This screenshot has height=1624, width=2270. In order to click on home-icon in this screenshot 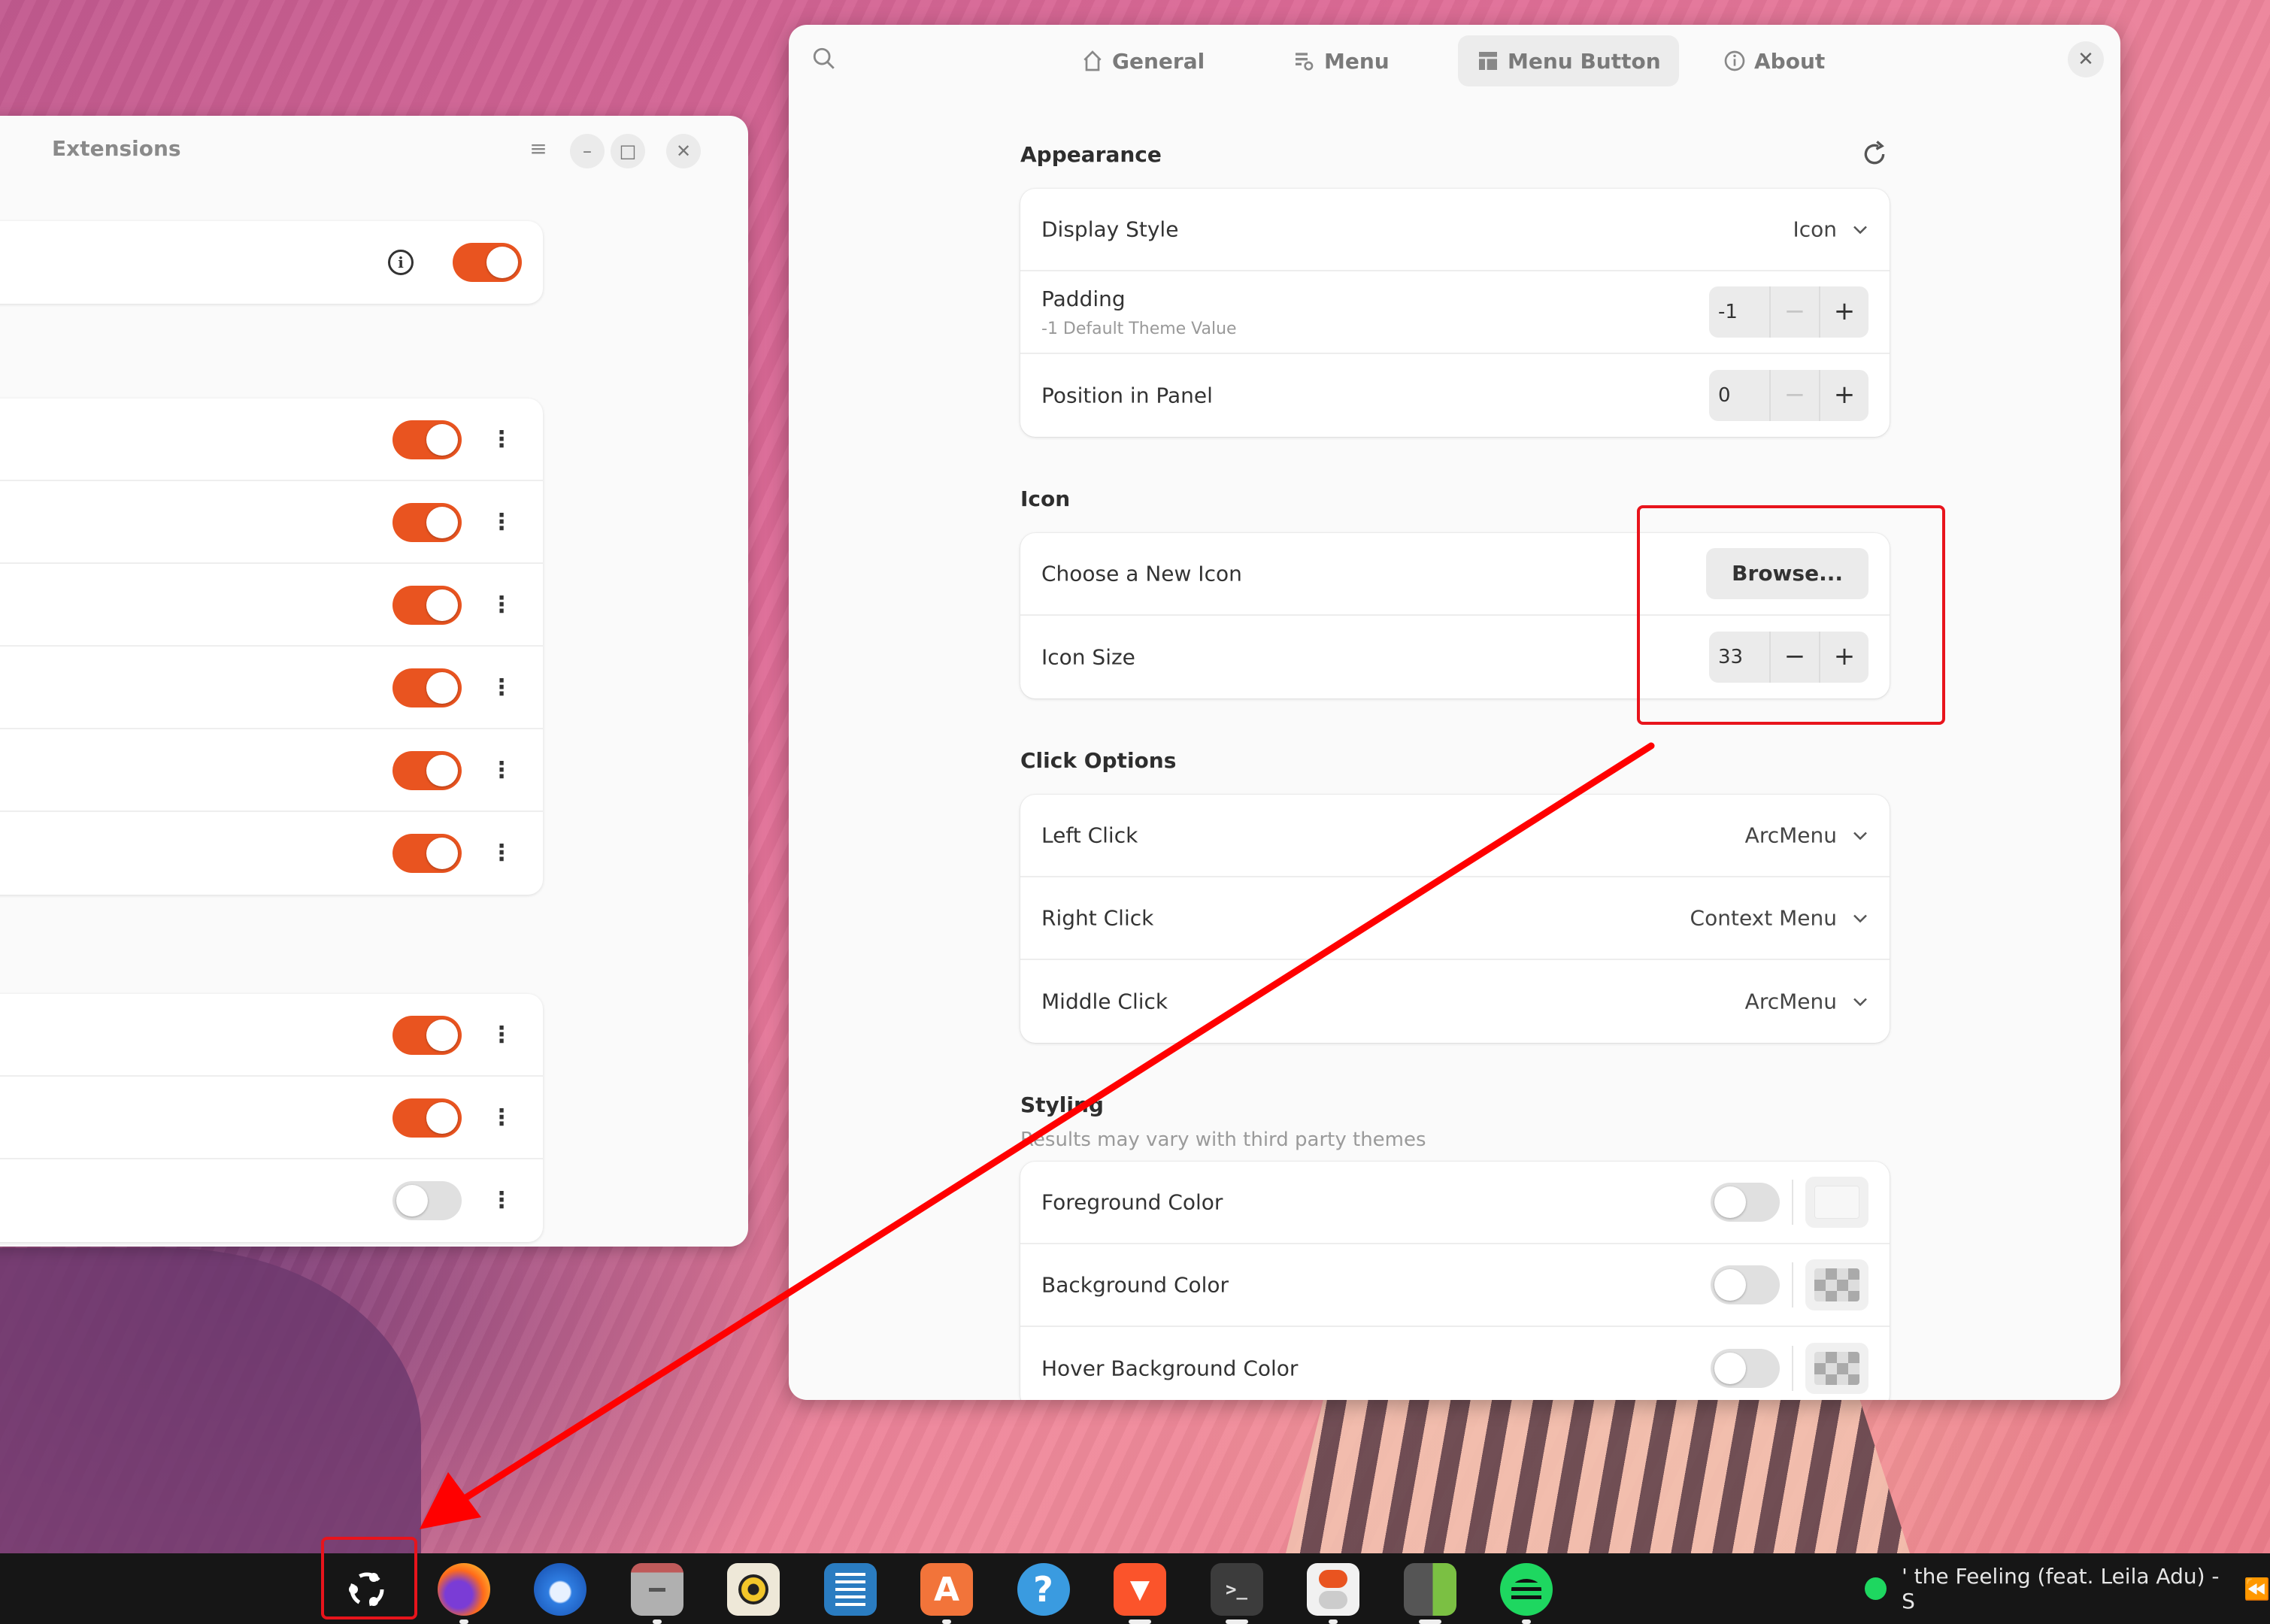, I will do `click(1092, 60)`.